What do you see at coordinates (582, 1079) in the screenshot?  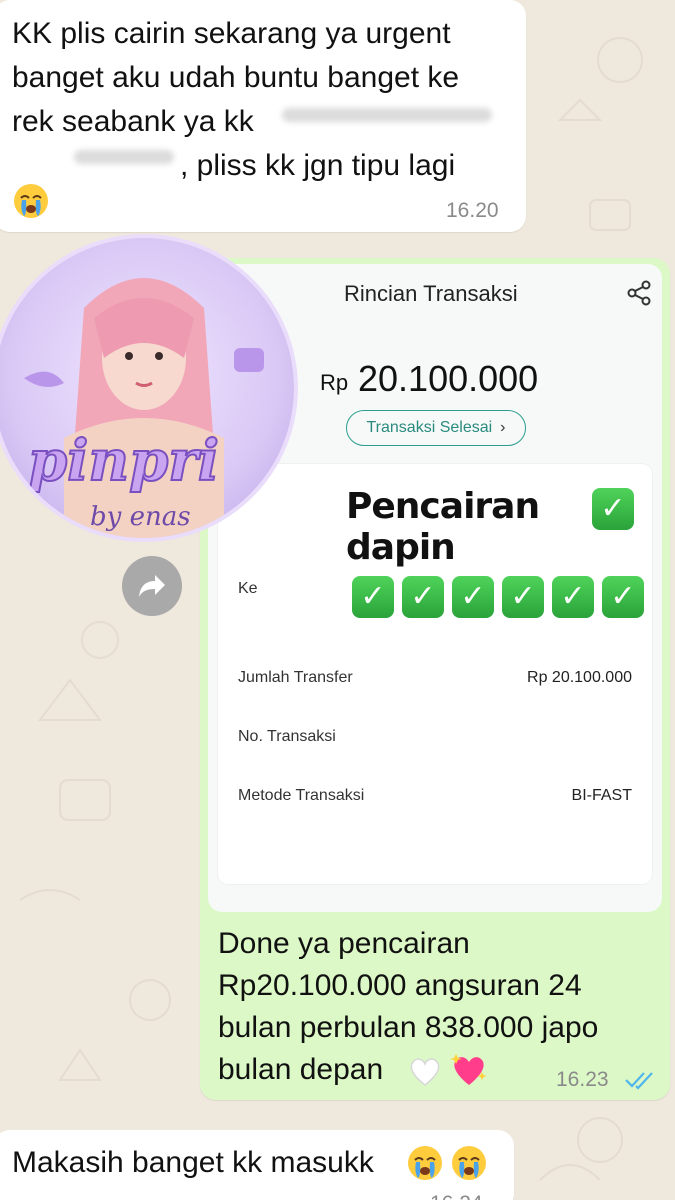 I see `message-timestamp: 16.23` at bounding box center [582, 1079].